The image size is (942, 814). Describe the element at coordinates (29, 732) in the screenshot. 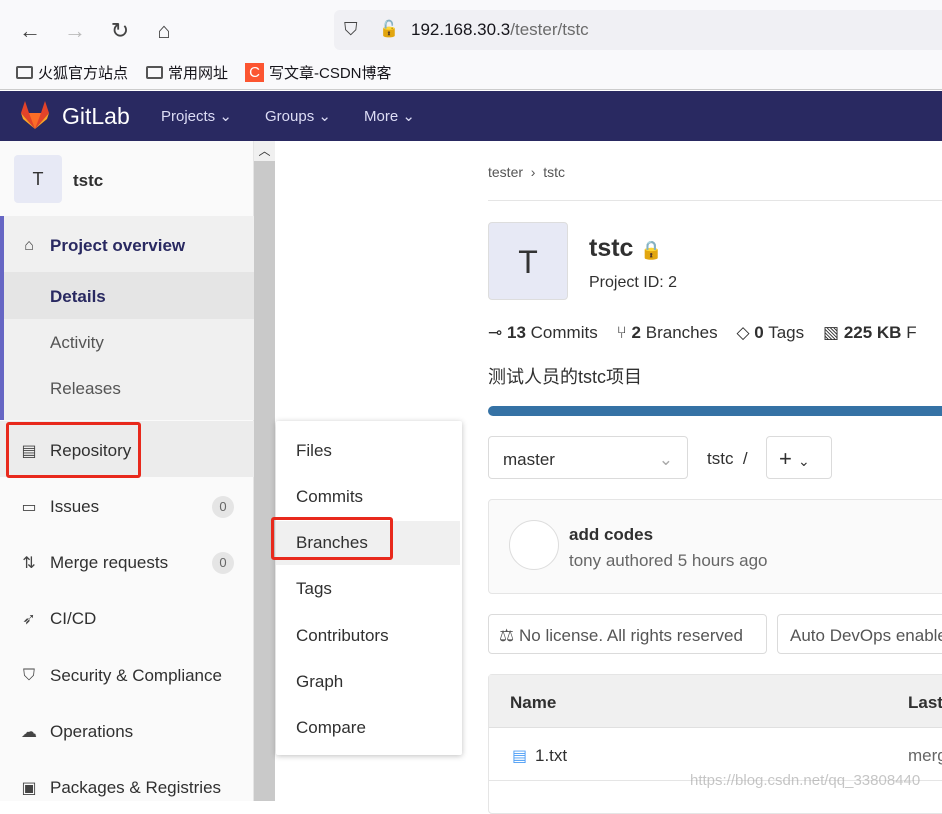

I see `cloud-gear-icon: ☁` at that location.